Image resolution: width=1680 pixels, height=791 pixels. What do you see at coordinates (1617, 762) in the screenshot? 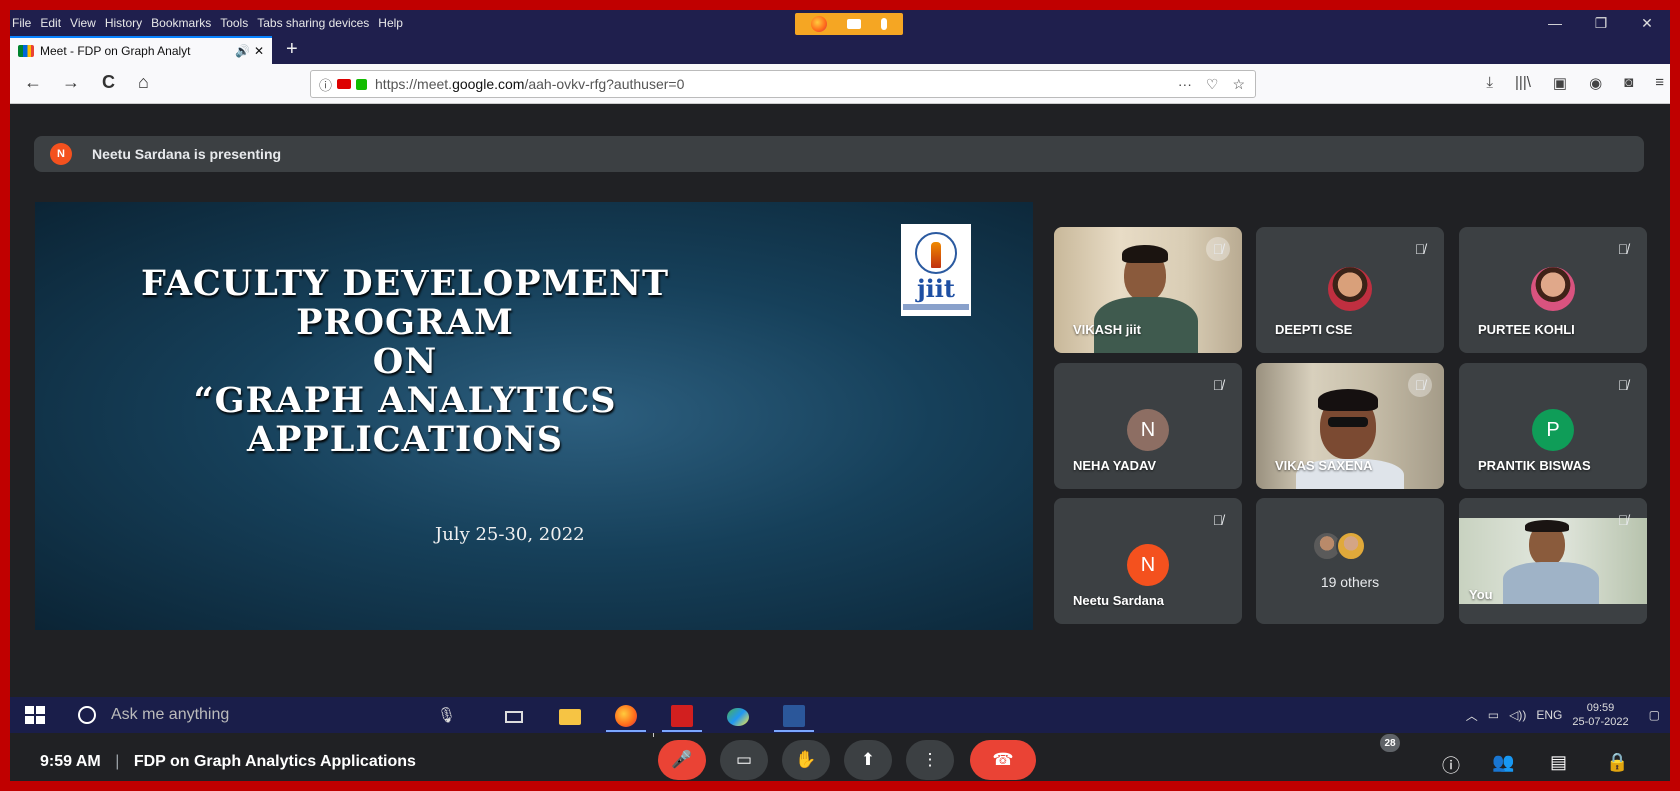
I see `host-controls-icon: 🔒` at bounding box center [1617, 762].